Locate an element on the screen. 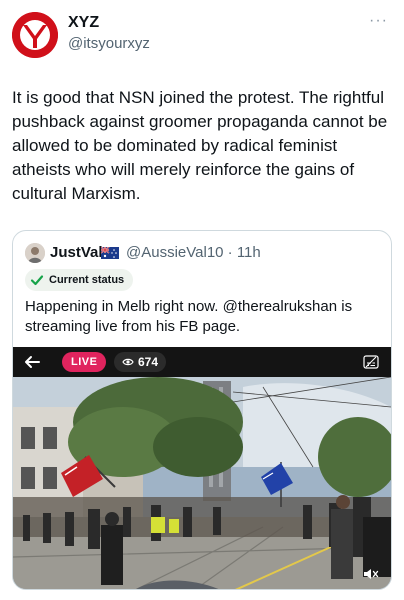  status-badge: Current status is located at coordinates (79, 280).